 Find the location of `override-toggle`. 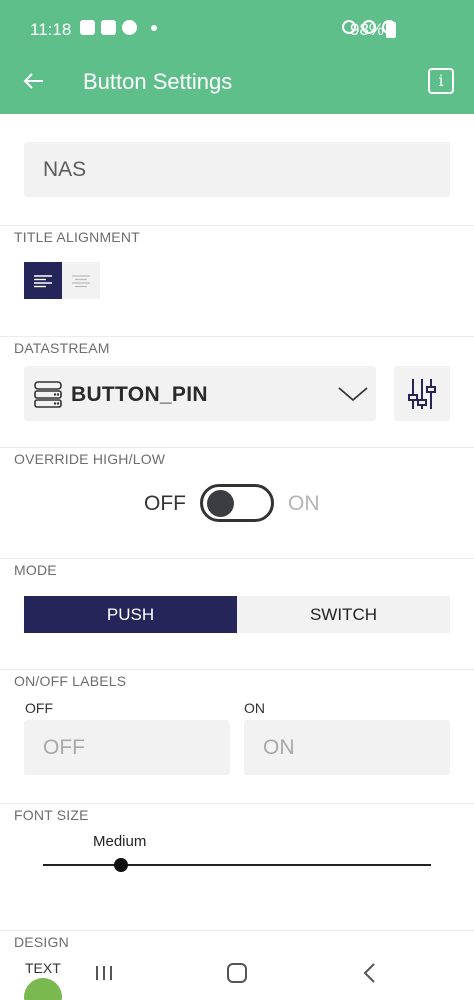

override-toggle is located at coordinates (237, 503).